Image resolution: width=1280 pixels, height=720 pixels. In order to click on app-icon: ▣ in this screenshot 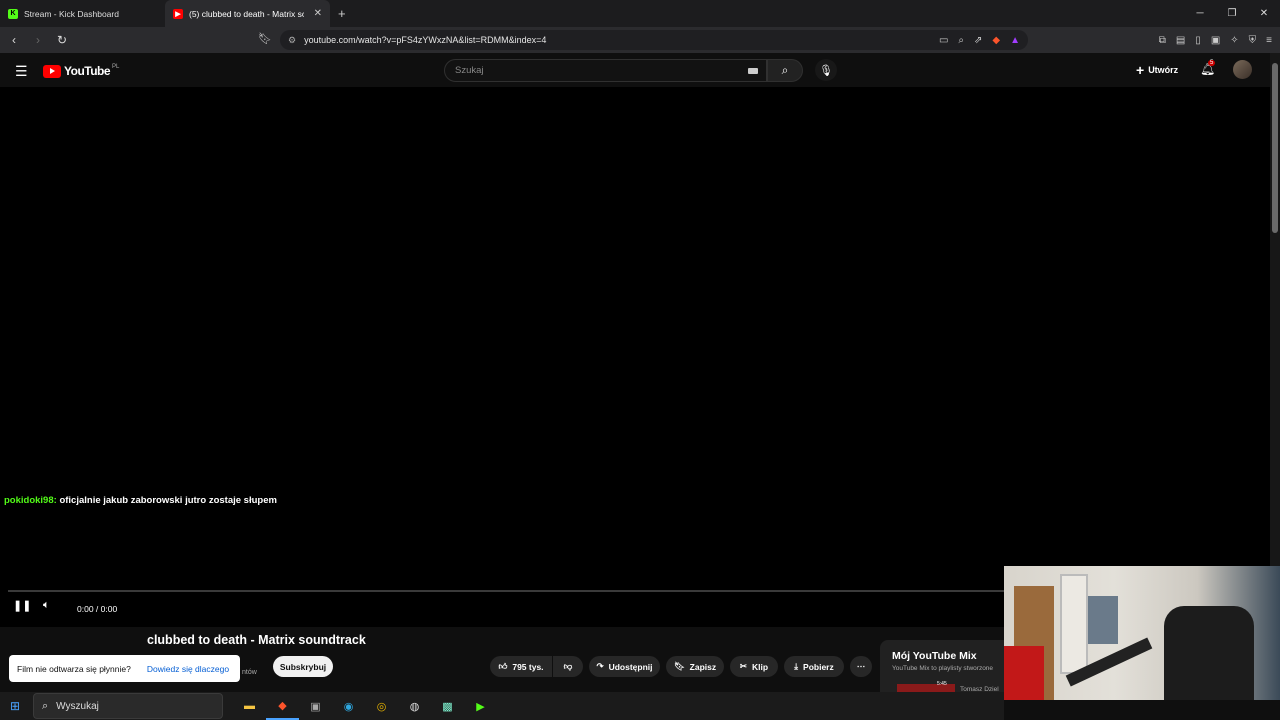, I will do `click(315, 706)`.